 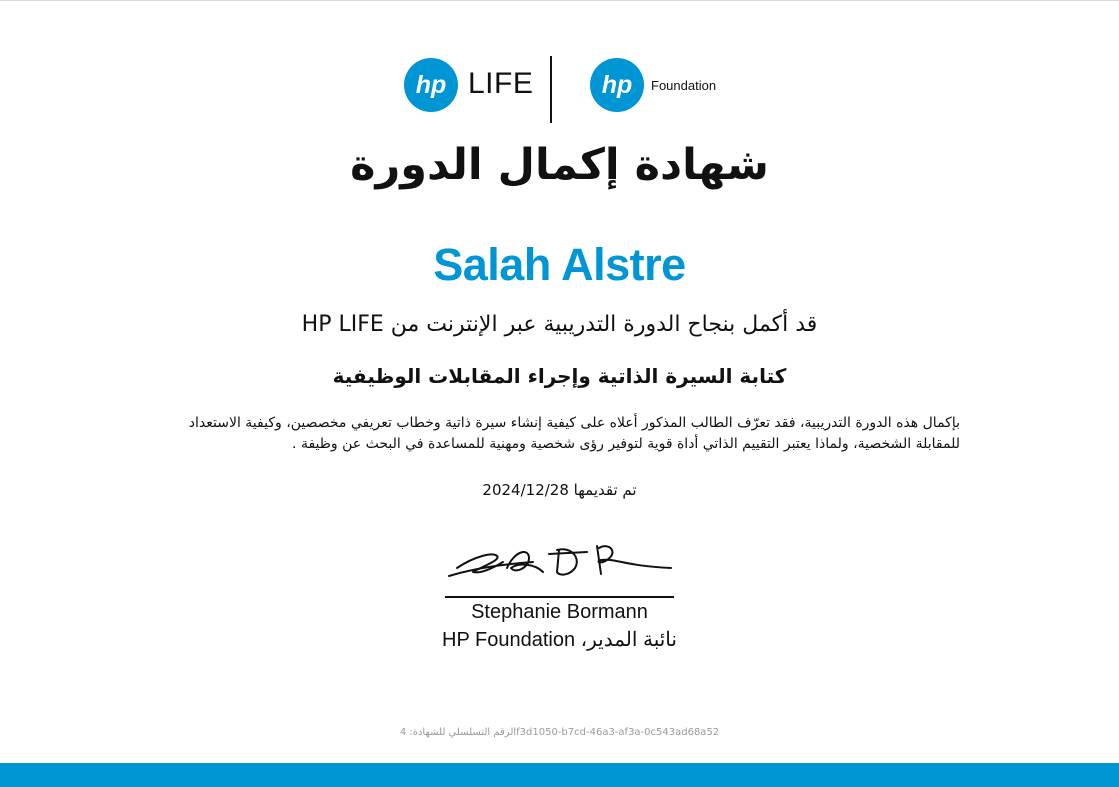 What do you see at coordinates (559, 597) in the screenshot?
I see `signature-line` at bounding box center [559, 597].